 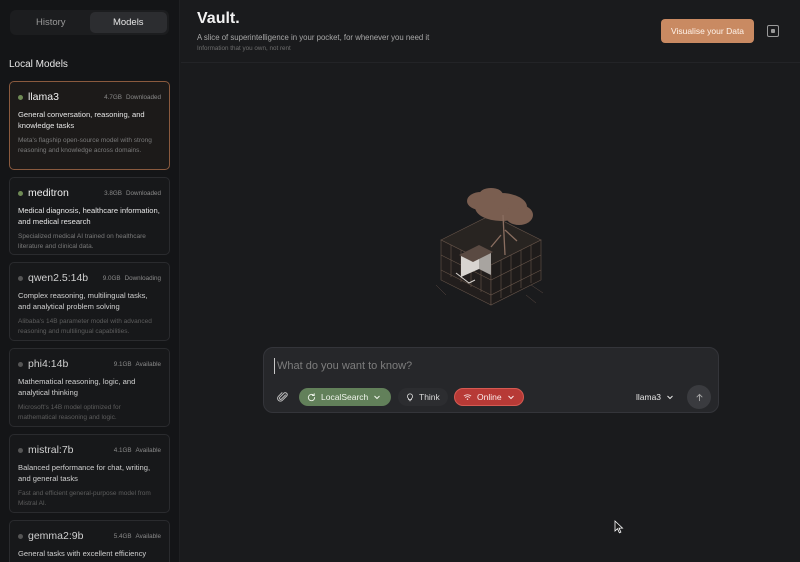 I want to click on page-title: Vault., so click(x=218, y=18).